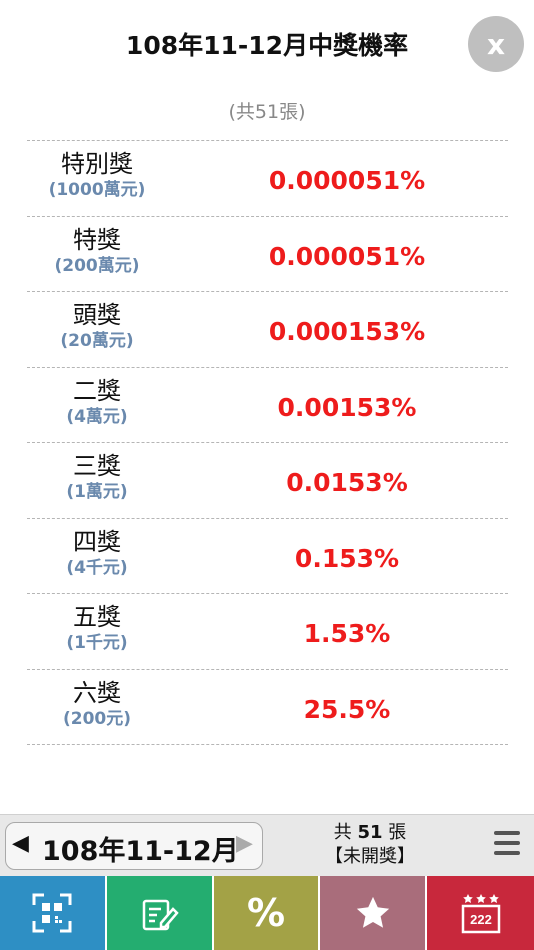 The height and width of the screenshot is (950, 534). I want to click on table-row: 特獎 (200萬元) 0.000051%, so click(267, 254).